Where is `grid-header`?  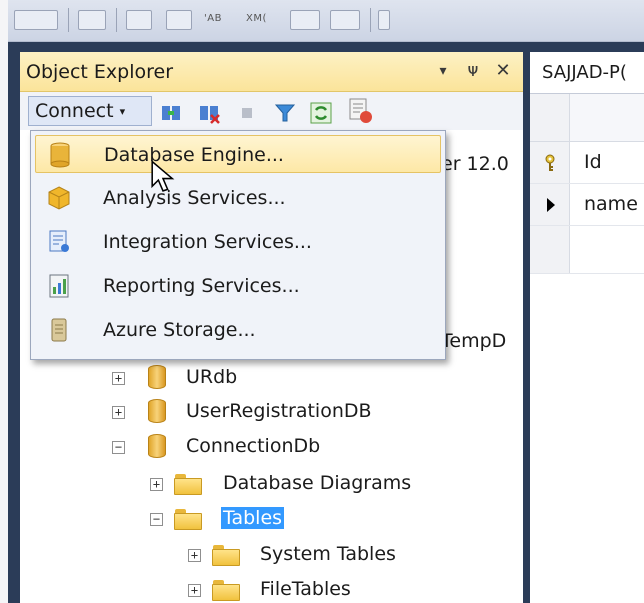 grid-header is located at coordinates (587, 118).